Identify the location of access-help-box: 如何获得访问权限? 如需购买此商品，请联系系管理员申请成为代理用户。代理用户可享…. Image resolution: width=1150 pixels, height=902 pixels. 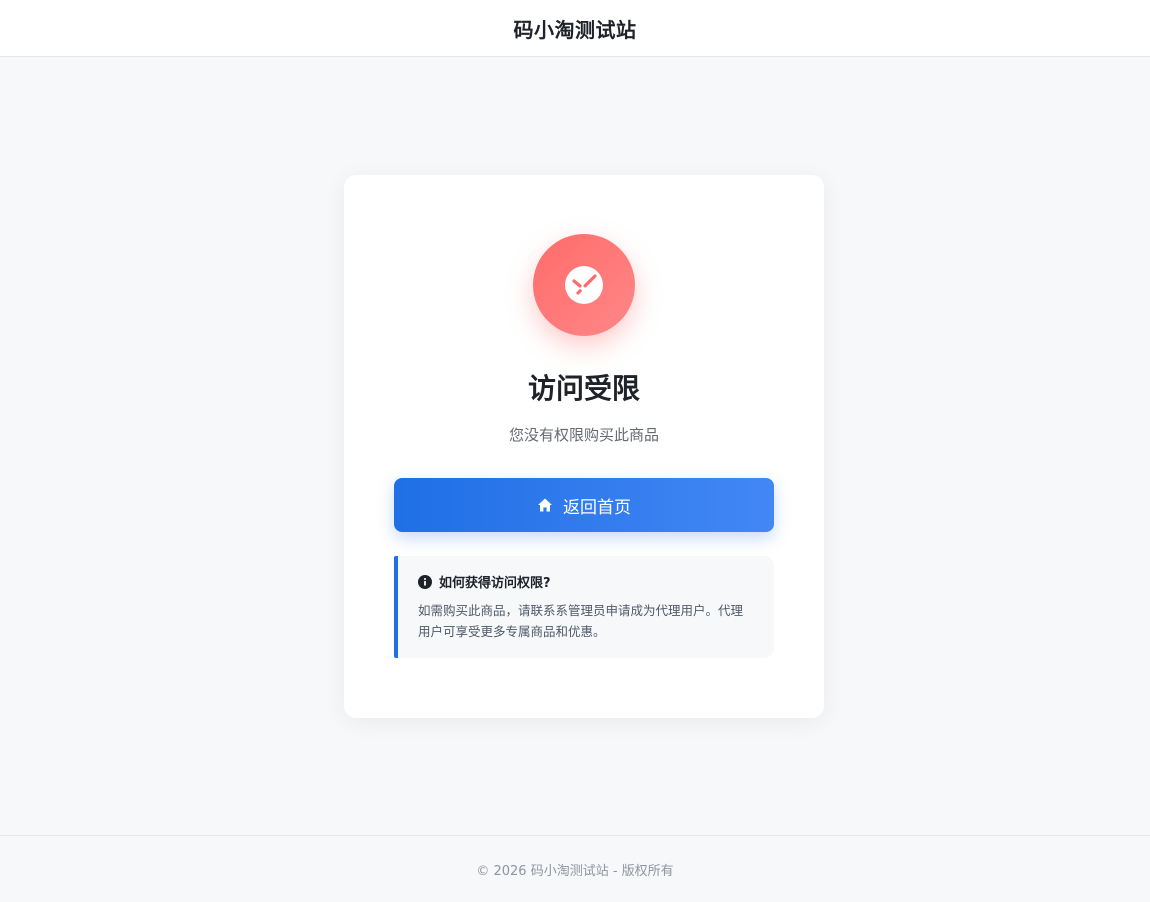
(584, 607).